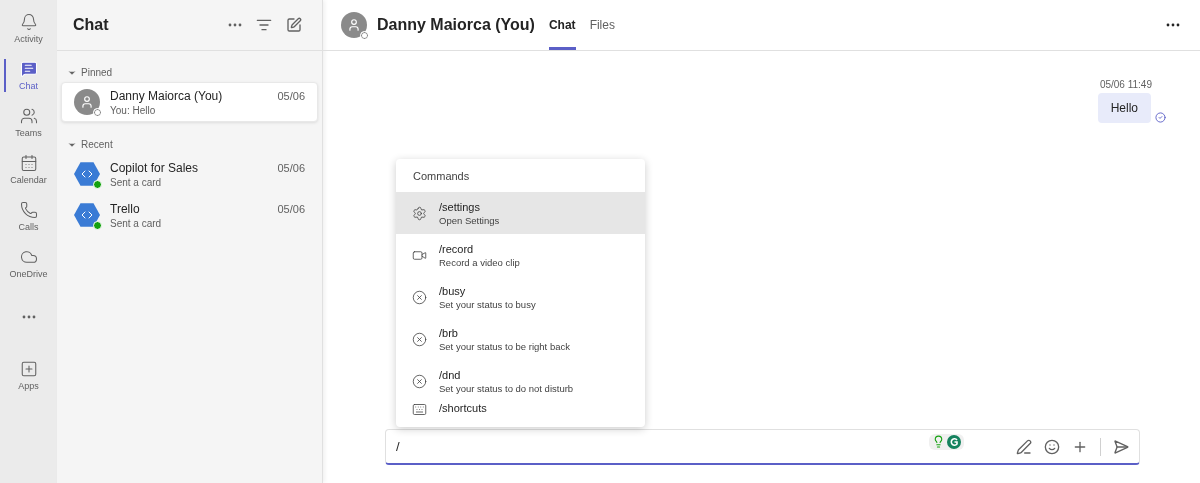 The image size is (1200, 483). What do you see at coordinates (419, 409) in the screenshot?
I see `keyboard-icon` at bounding box center [419, 409].